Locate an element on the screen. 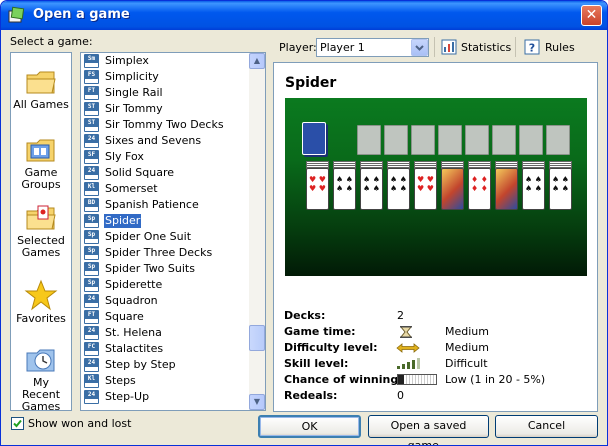  scroll-down-button: ▼ is located at coordinates (257, 402).